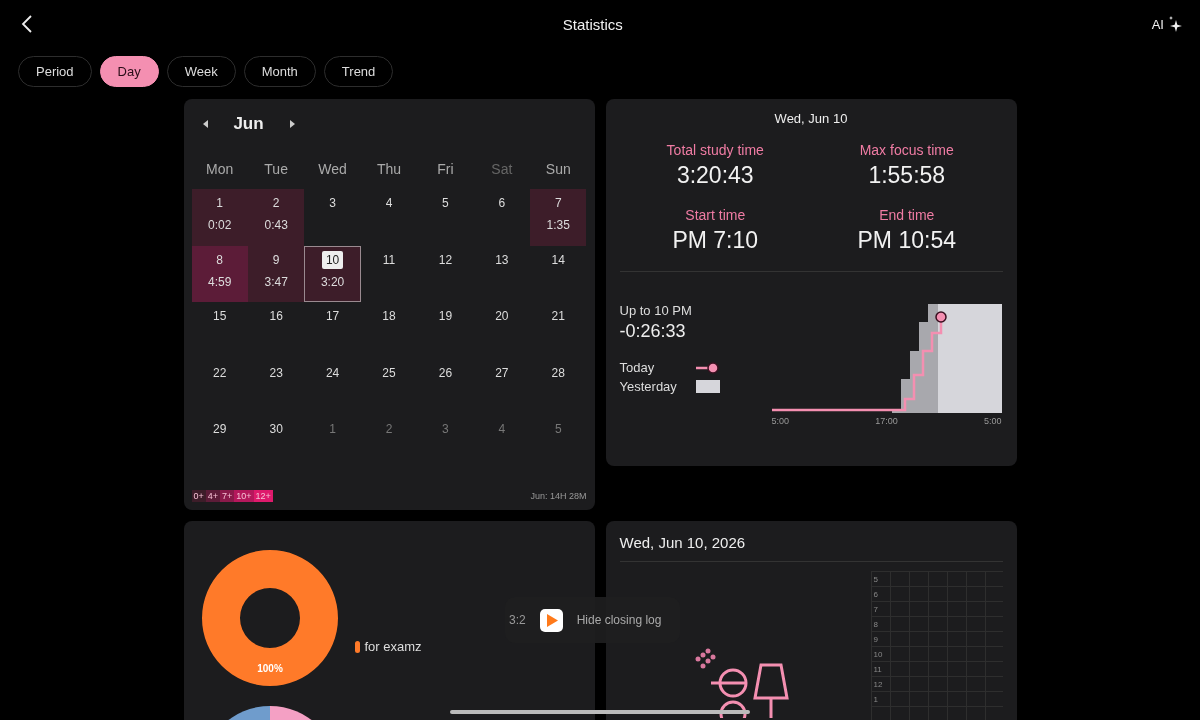 The height and width of the screenshot is (720, 1200). I want to click on calendar-day: 23, so click(276, 386).